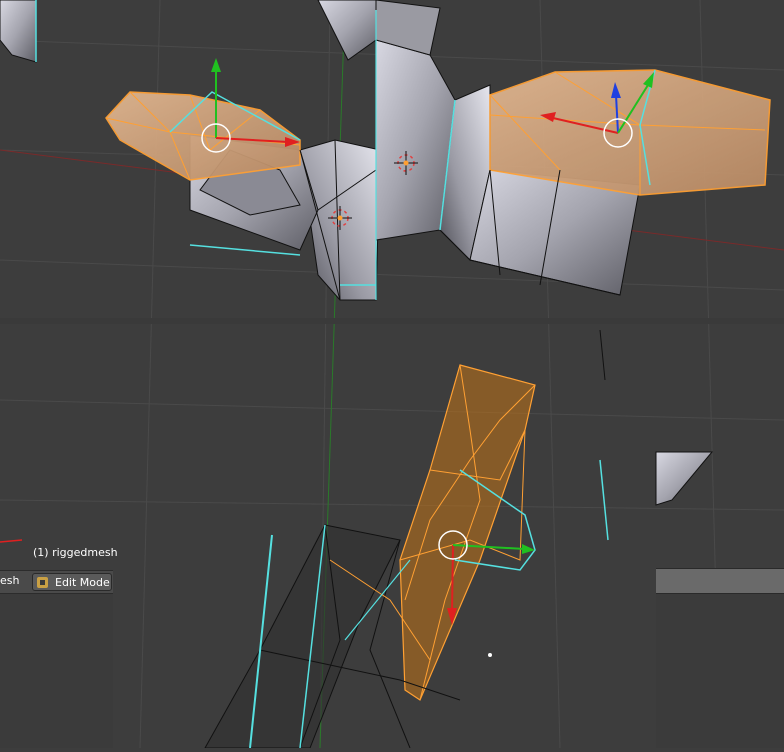 The image size is (784, 752). Describe the element at coordinates (243, 150) in the screenshot. I see `mesh-arm-left` at that location.